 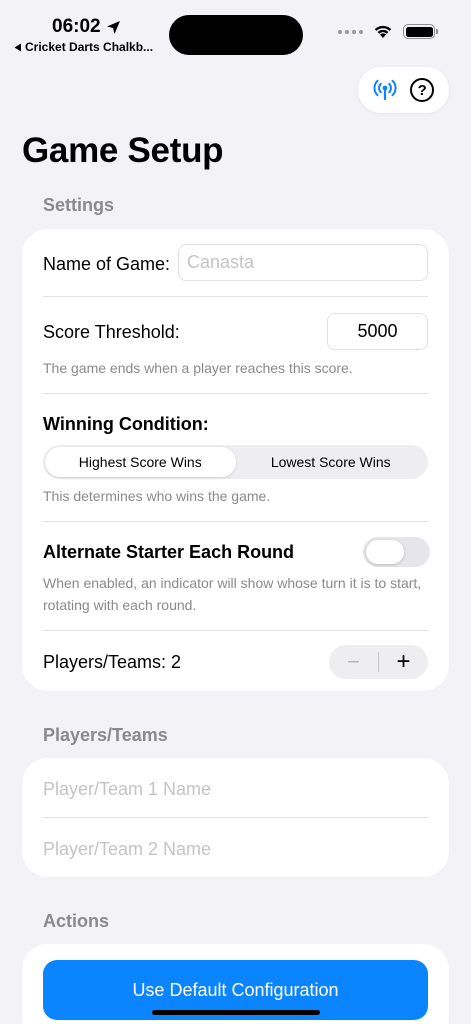 What do you see at coordinates (79, 205) in the screenshot?
I see `settings-section-header: Settings` at bounding box center [79, 205].